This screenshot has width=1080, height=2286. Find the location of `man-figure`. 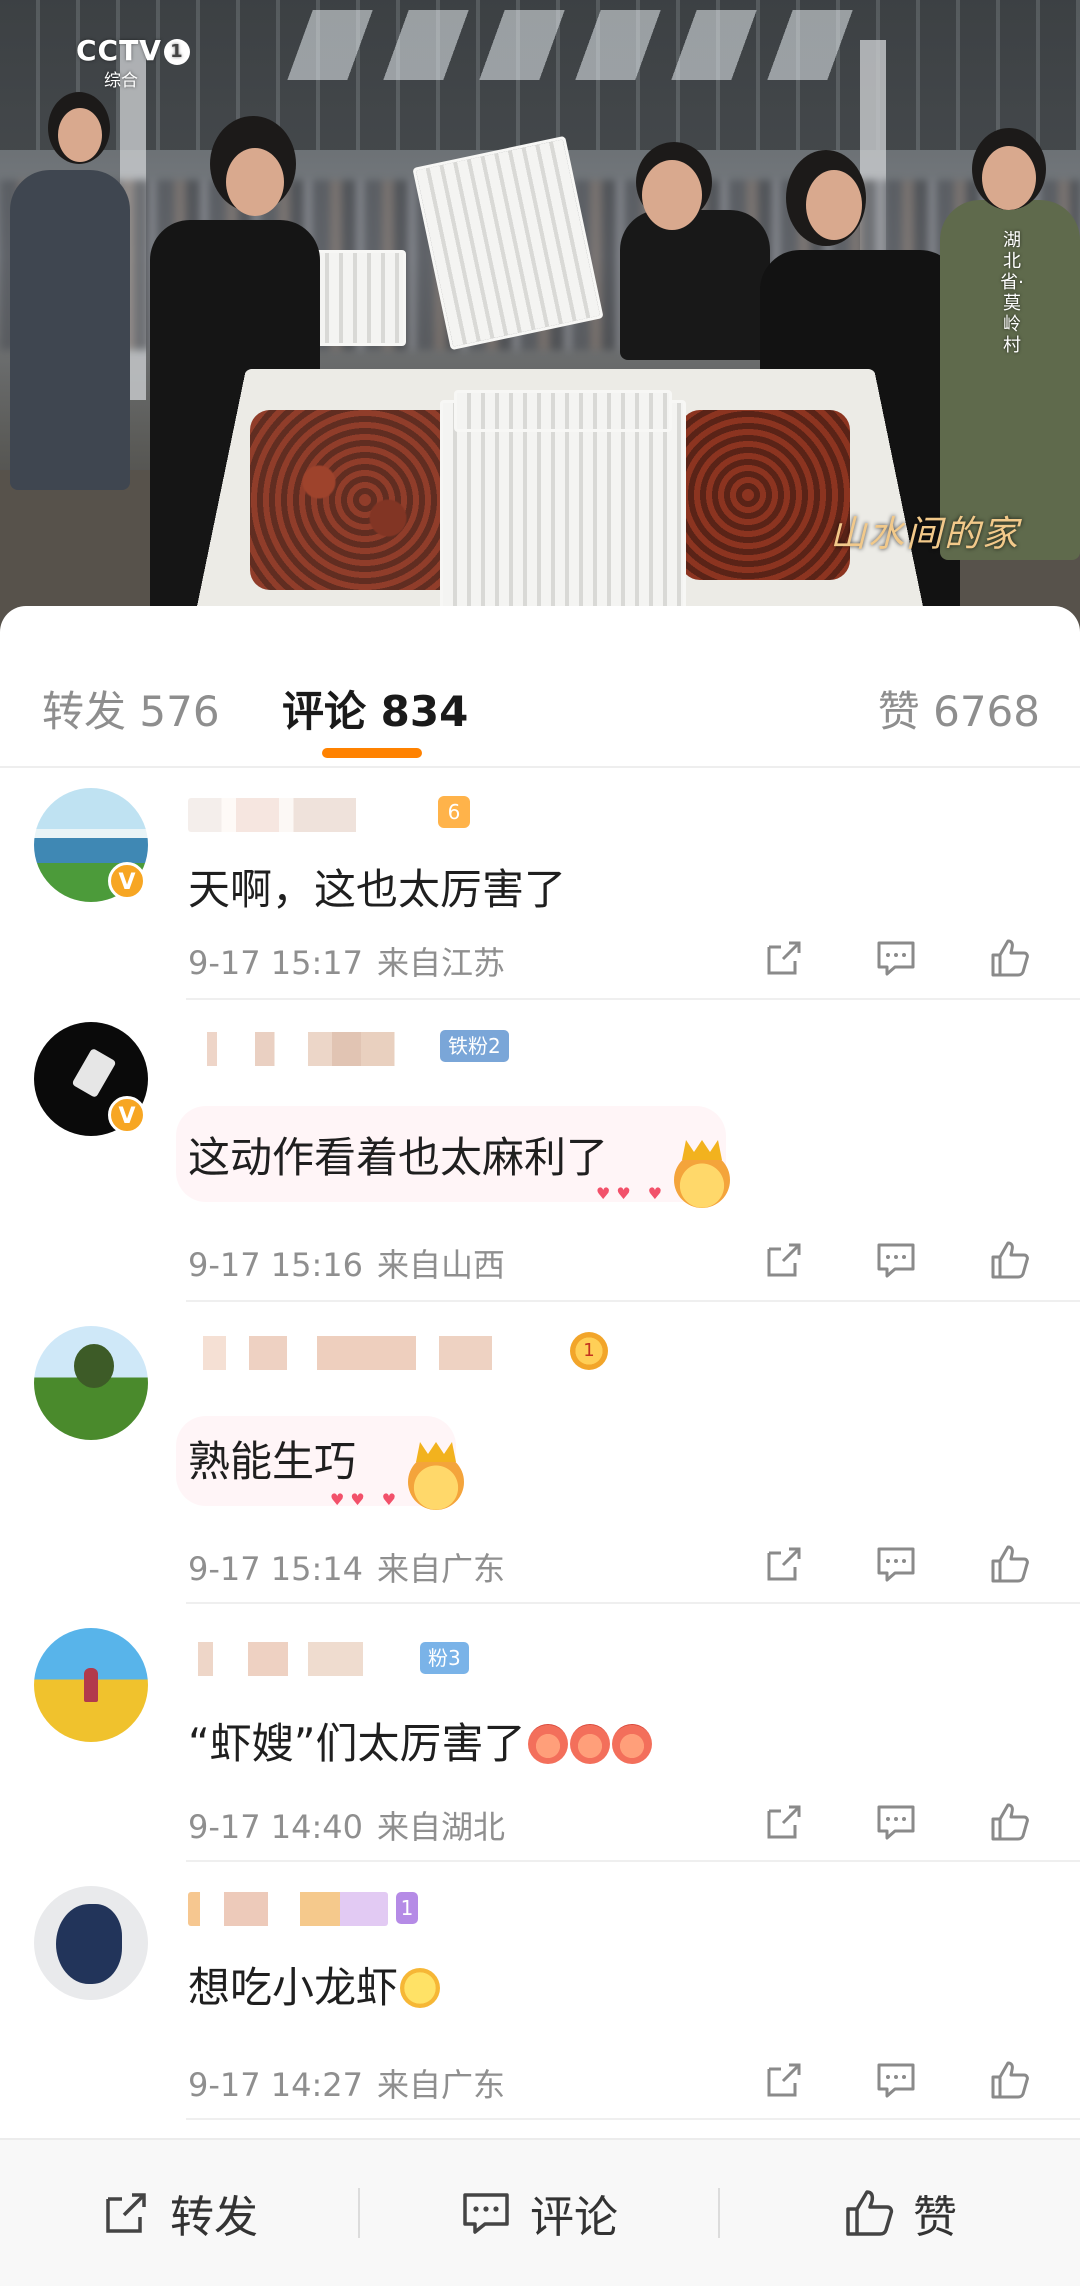

man-figure is located at coordinates (695, 285).